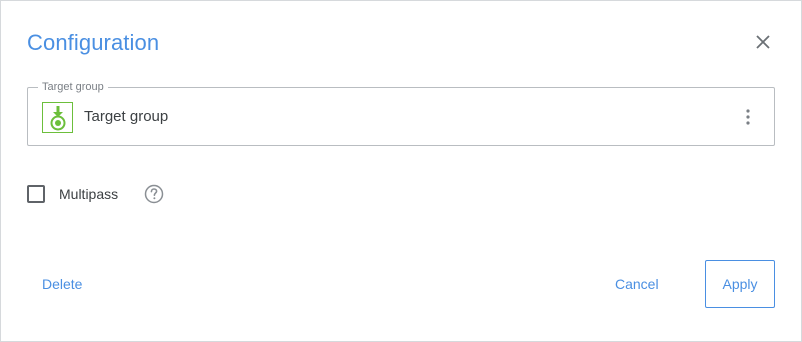 The width and height of the screenshot is (802, 342). What do you see at coordinates (36, 194) in the screenshot?
I see `multipass-checkbox` at bounding box center [36, 194].